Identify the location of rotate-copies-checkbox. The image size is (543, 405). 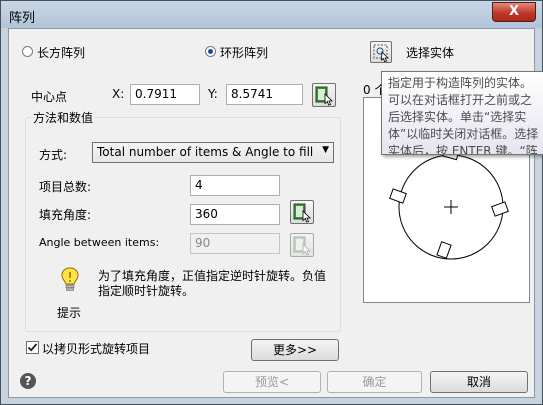
(32, 347).